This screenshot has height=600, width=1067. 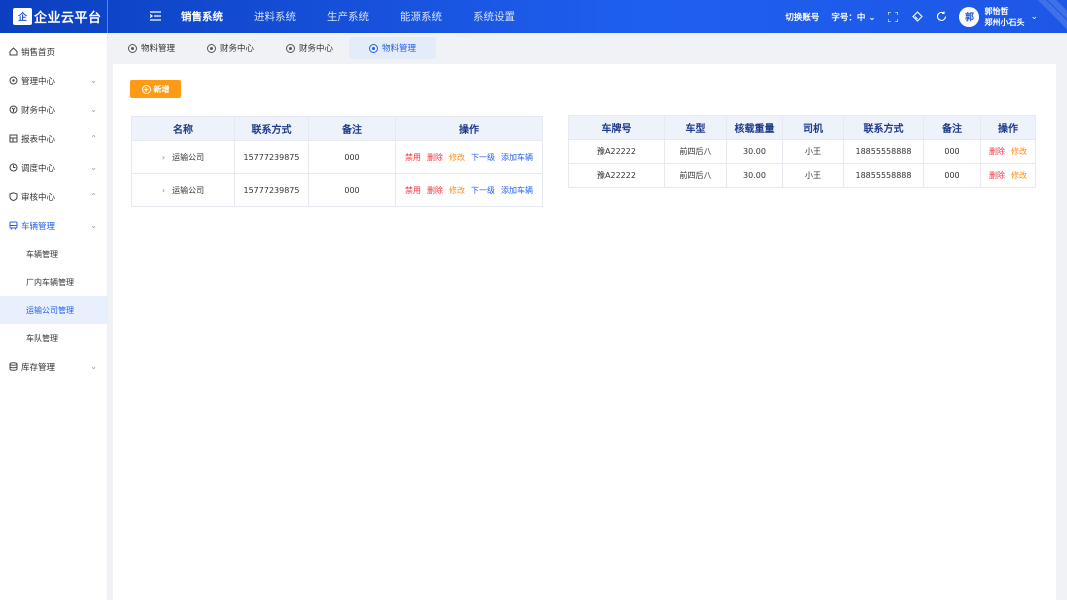 What do you see at coordinates (695, 127) in the screenshot?
I see `column-header-type: 车型` at bounding box center [695, 127].